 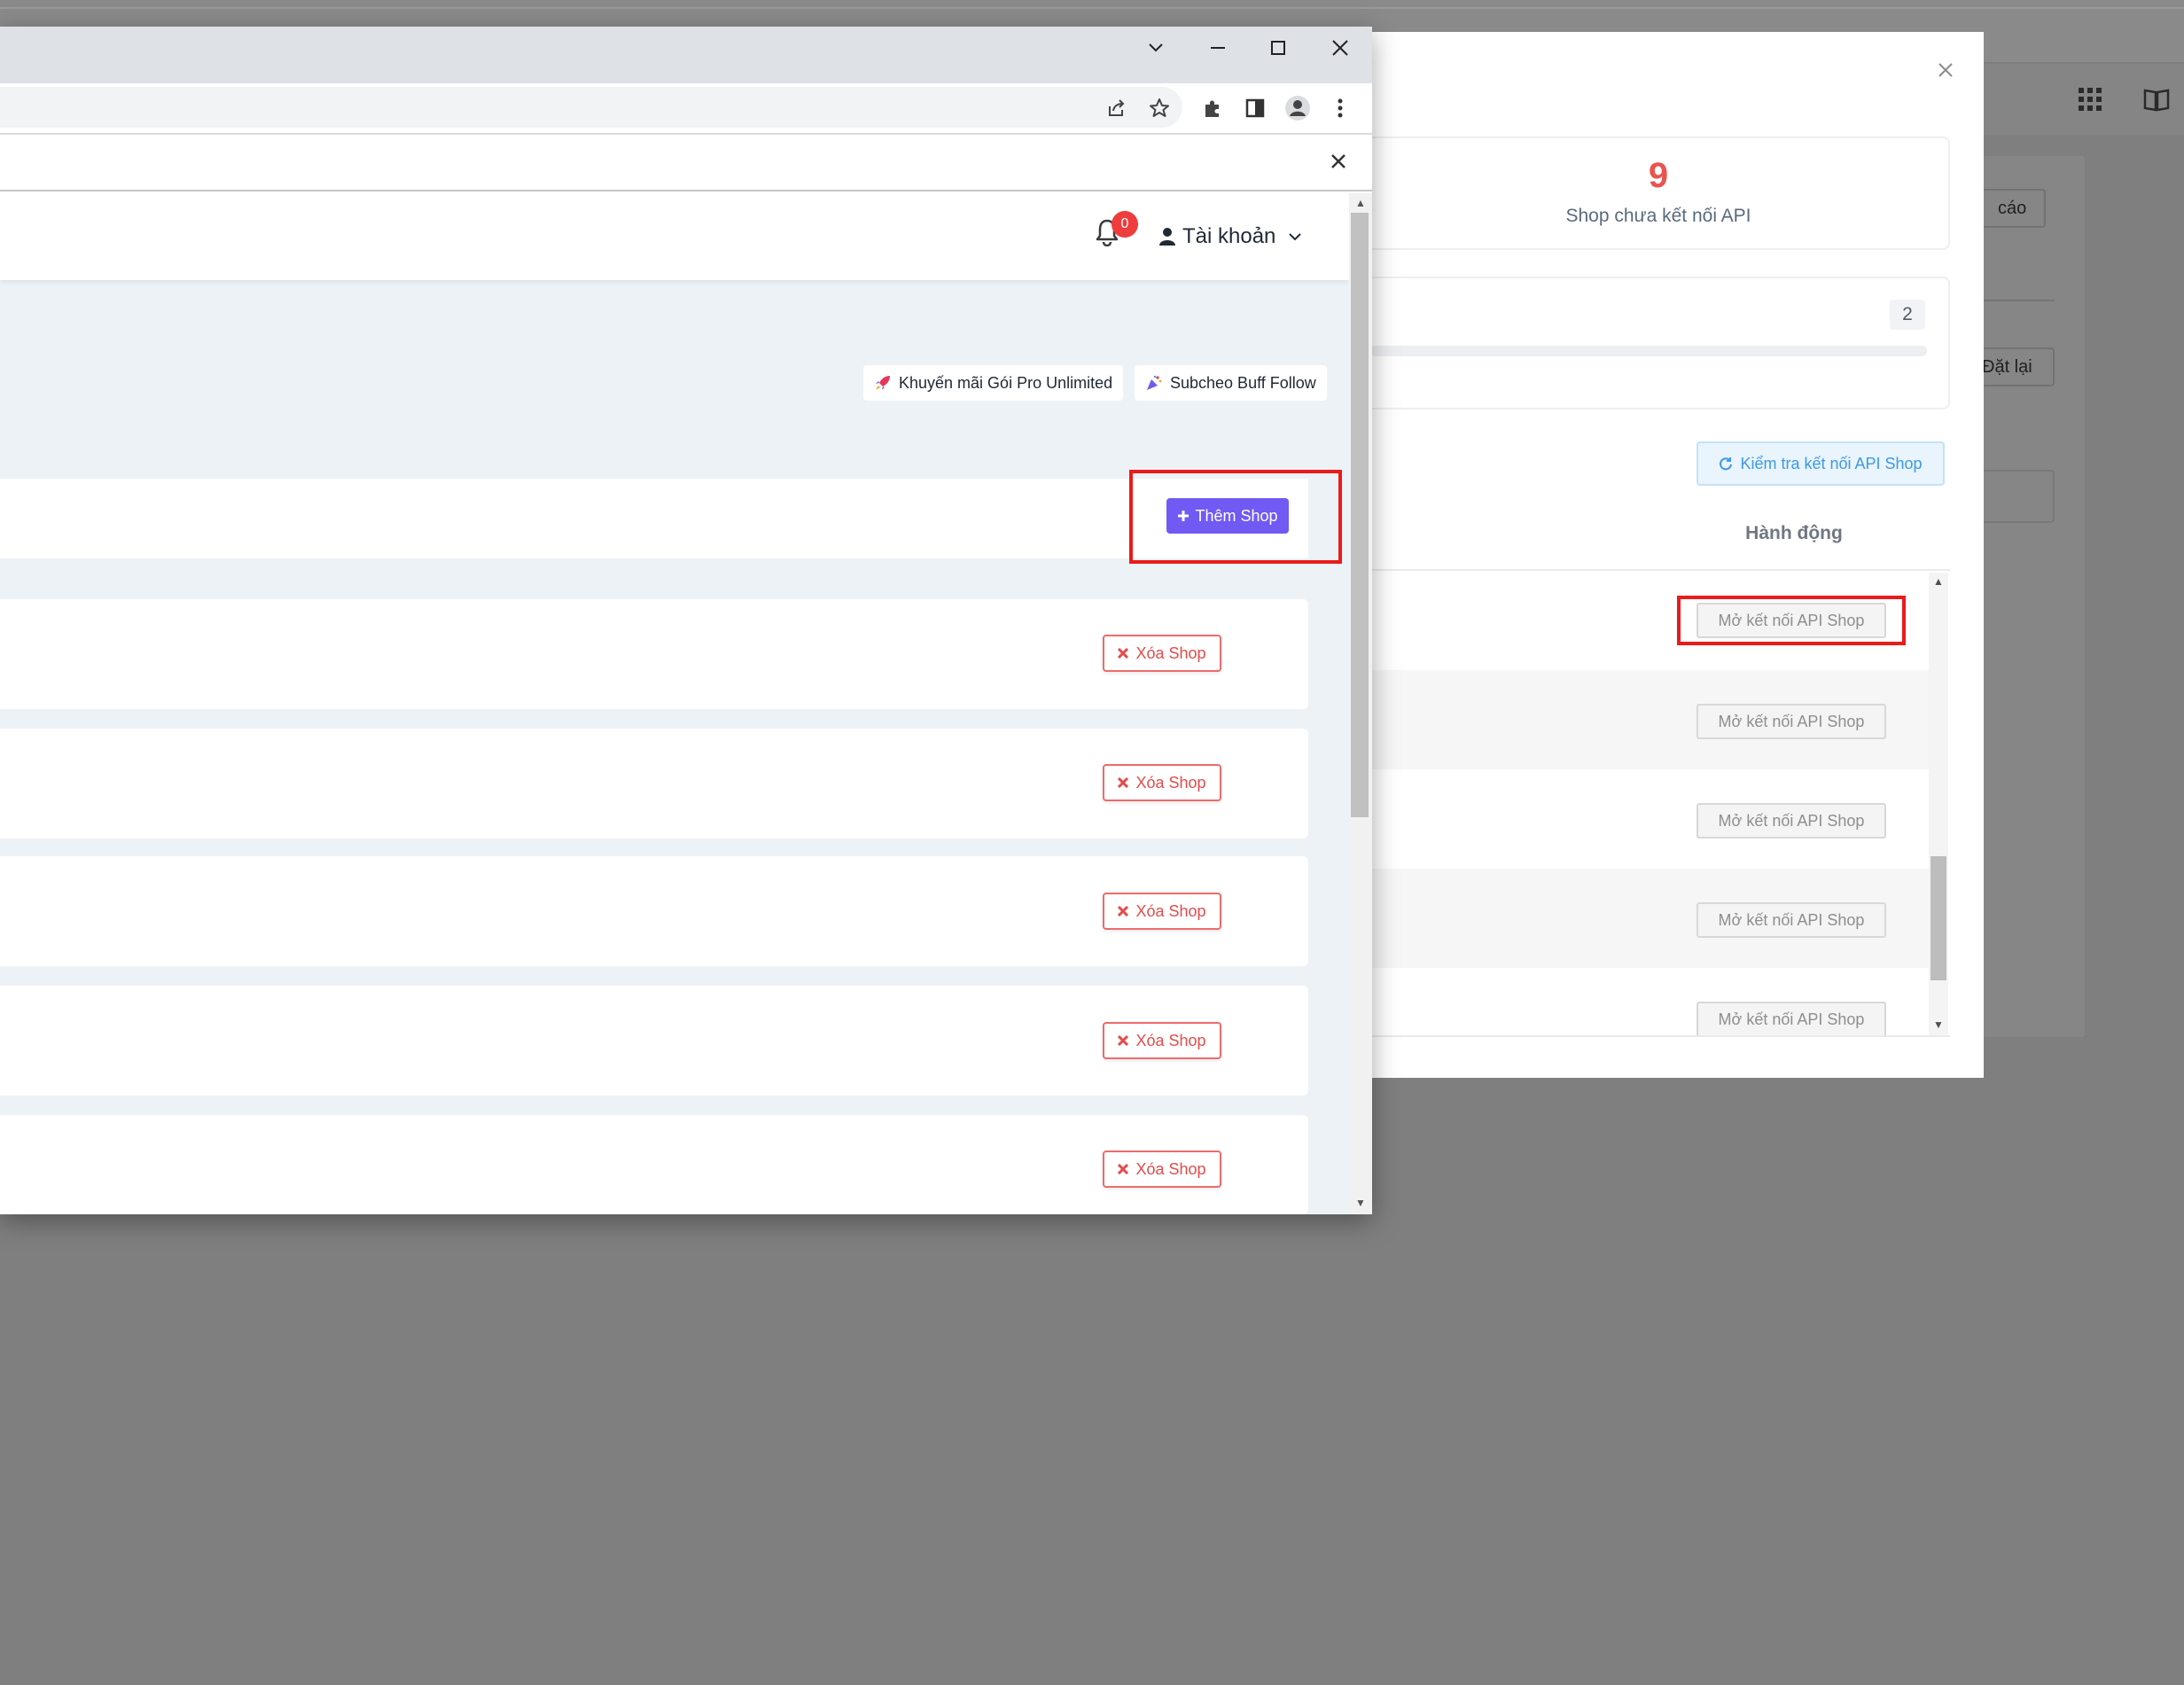 What do you see at coordinates (2156, 99) in the screenshot?
I see `book-icon` at bounding box center [2156, 99].